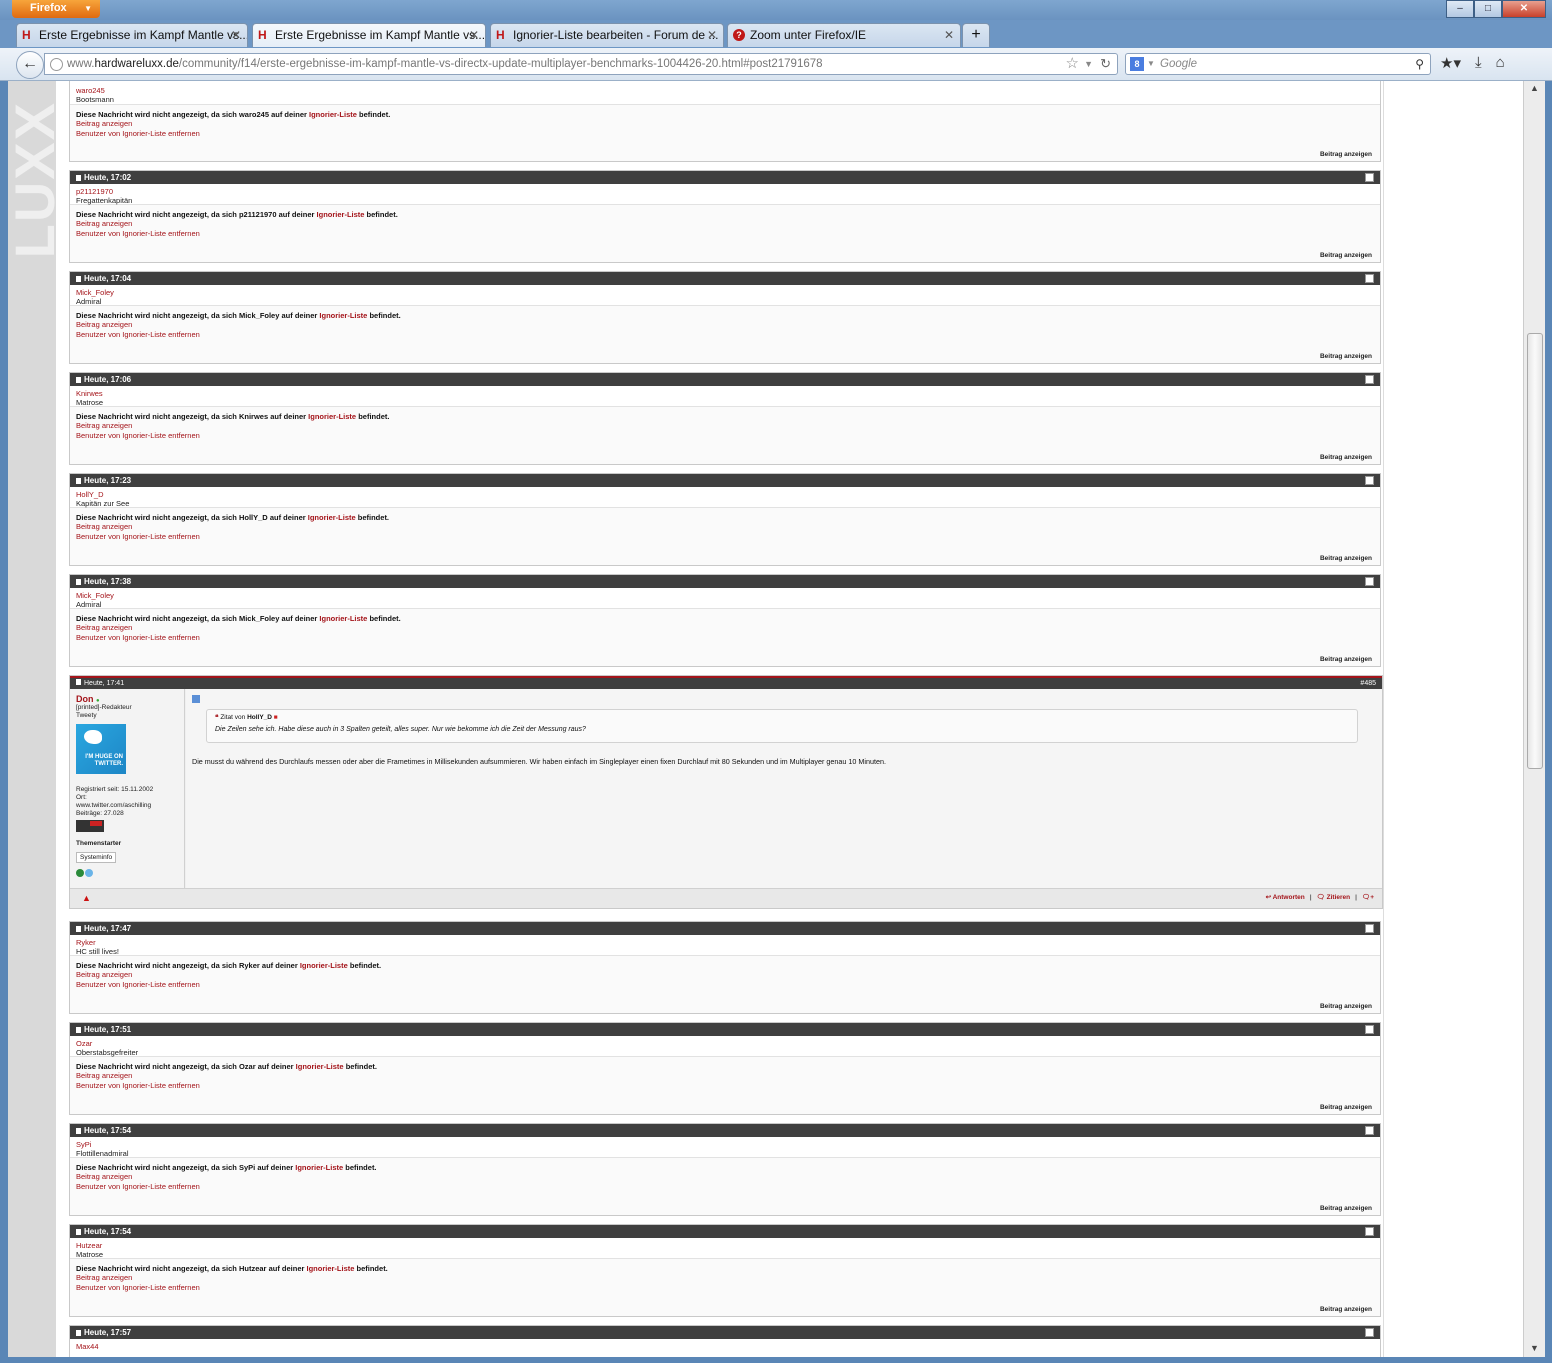  Describe the element at coordinates (1088, 64) in the screenshot. I see `history-dropdown-icon: ▼` at that location.